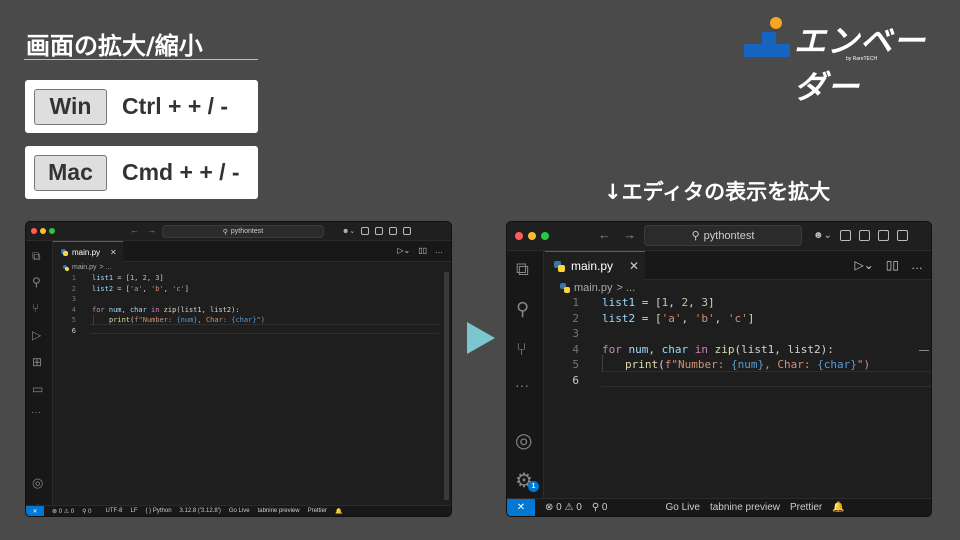 The width and height of the screenshot is (960, 540). What do you see at coordinates (73, 320) in the screenshot?
I see `line-number: 5` at bounding box center [73, 320].